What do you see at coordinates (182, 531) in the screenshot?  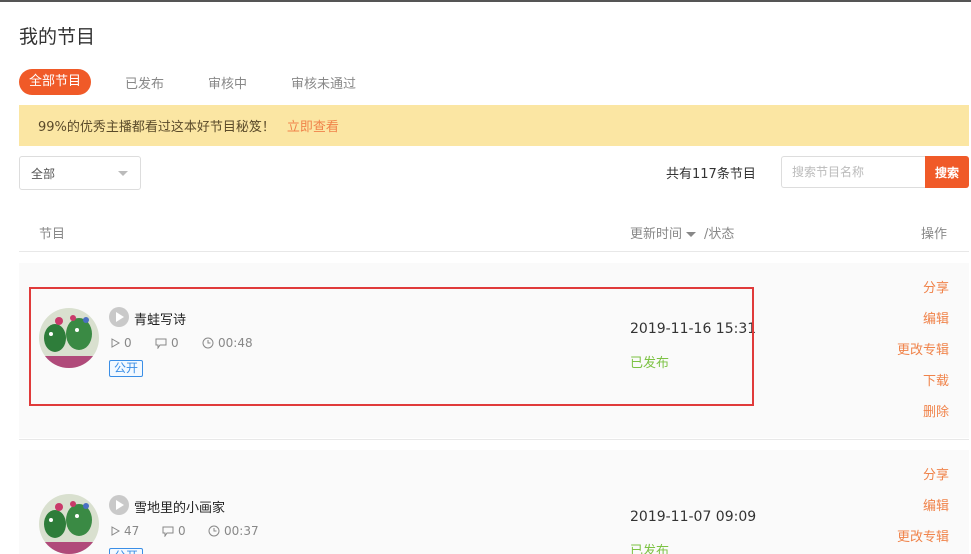 I see `comment-count-value: 0` at bounding box center [182, 531].